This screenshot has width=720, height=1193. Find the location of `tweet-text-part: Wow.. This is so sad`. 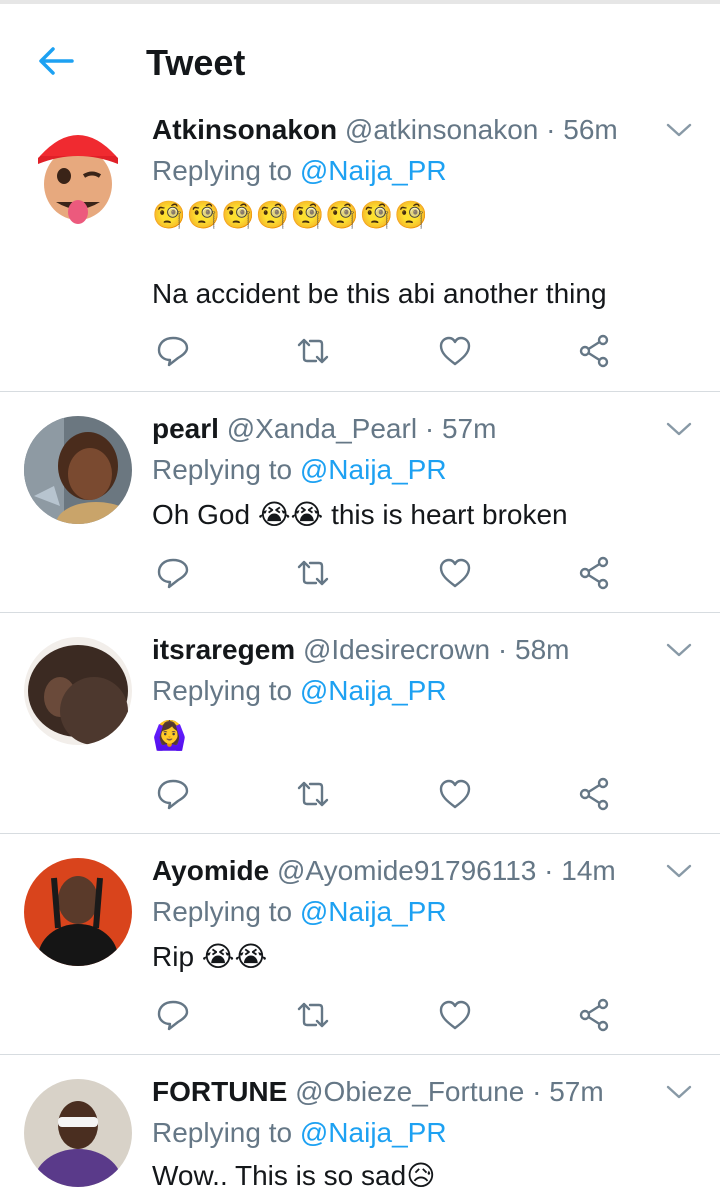

tweet-text-part: Wow.. This is so sad is located at coordinates (279, 1175).